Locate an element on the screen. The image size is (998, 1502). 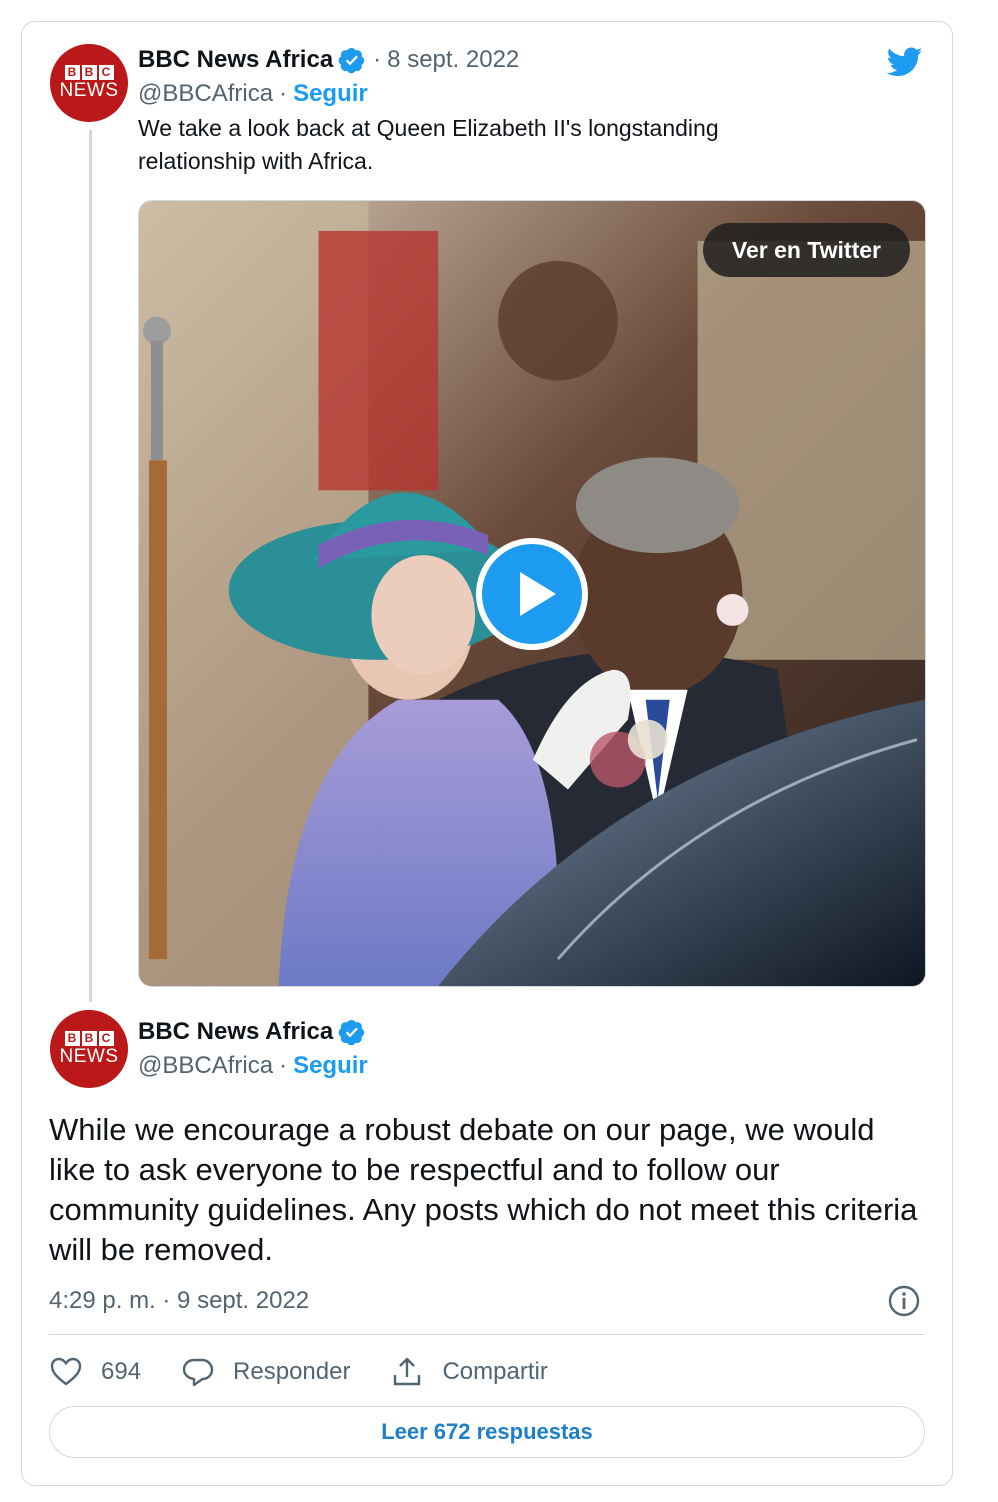
heart-icon is located at coordinates (66, 1371).